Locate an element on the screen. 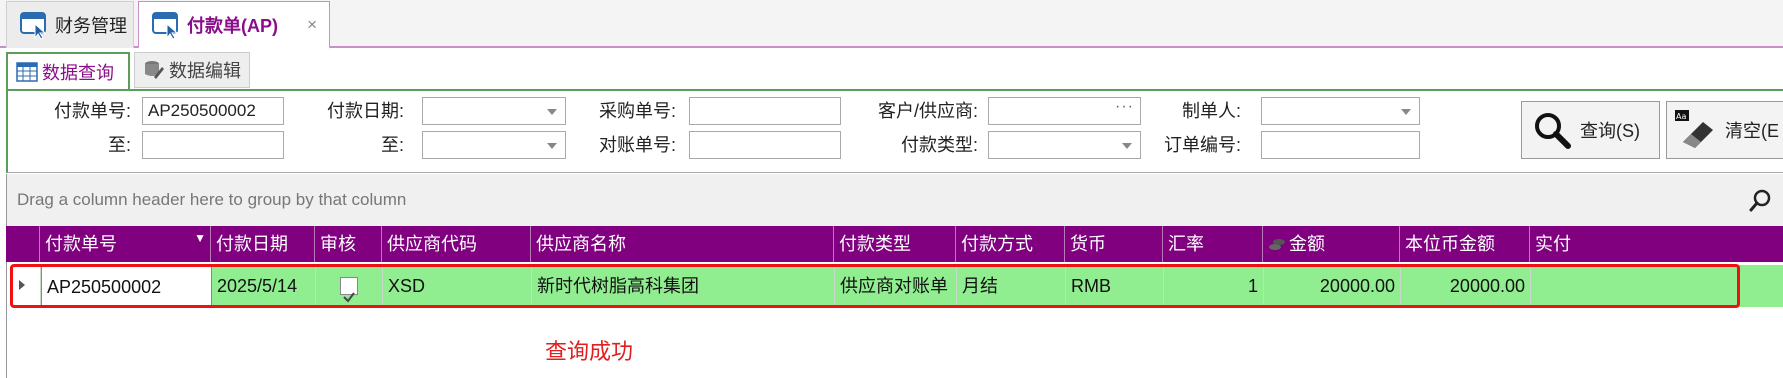  column-header: 金额 is located at coordinates (1331, 244).